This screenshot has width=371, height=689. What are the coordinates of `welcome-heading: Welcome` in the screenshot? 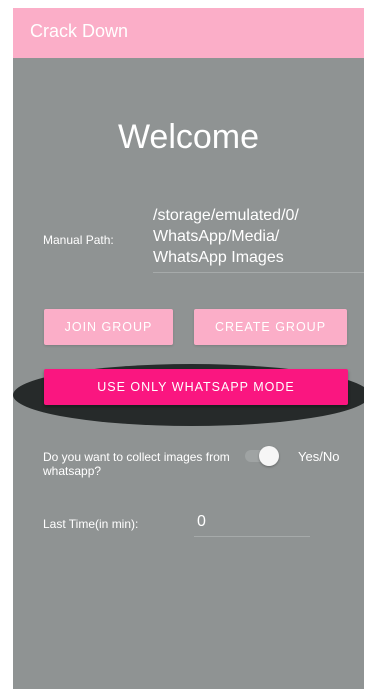 It's located at (188, 137).